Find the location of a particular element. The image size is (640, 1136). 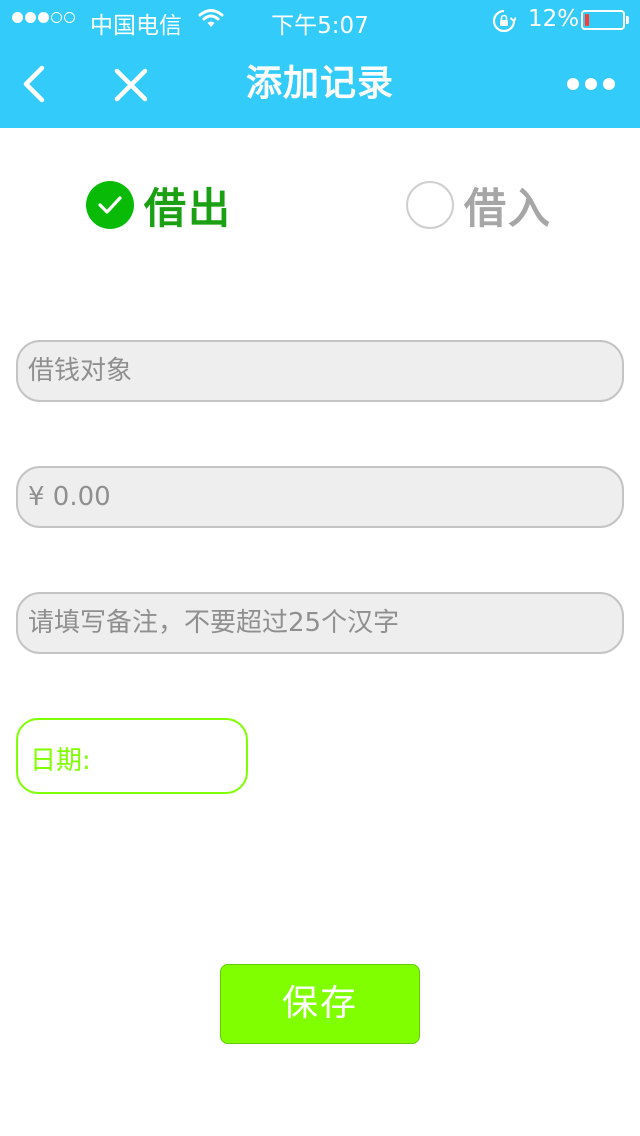

battery-cap is located at coordinates (627, 20).